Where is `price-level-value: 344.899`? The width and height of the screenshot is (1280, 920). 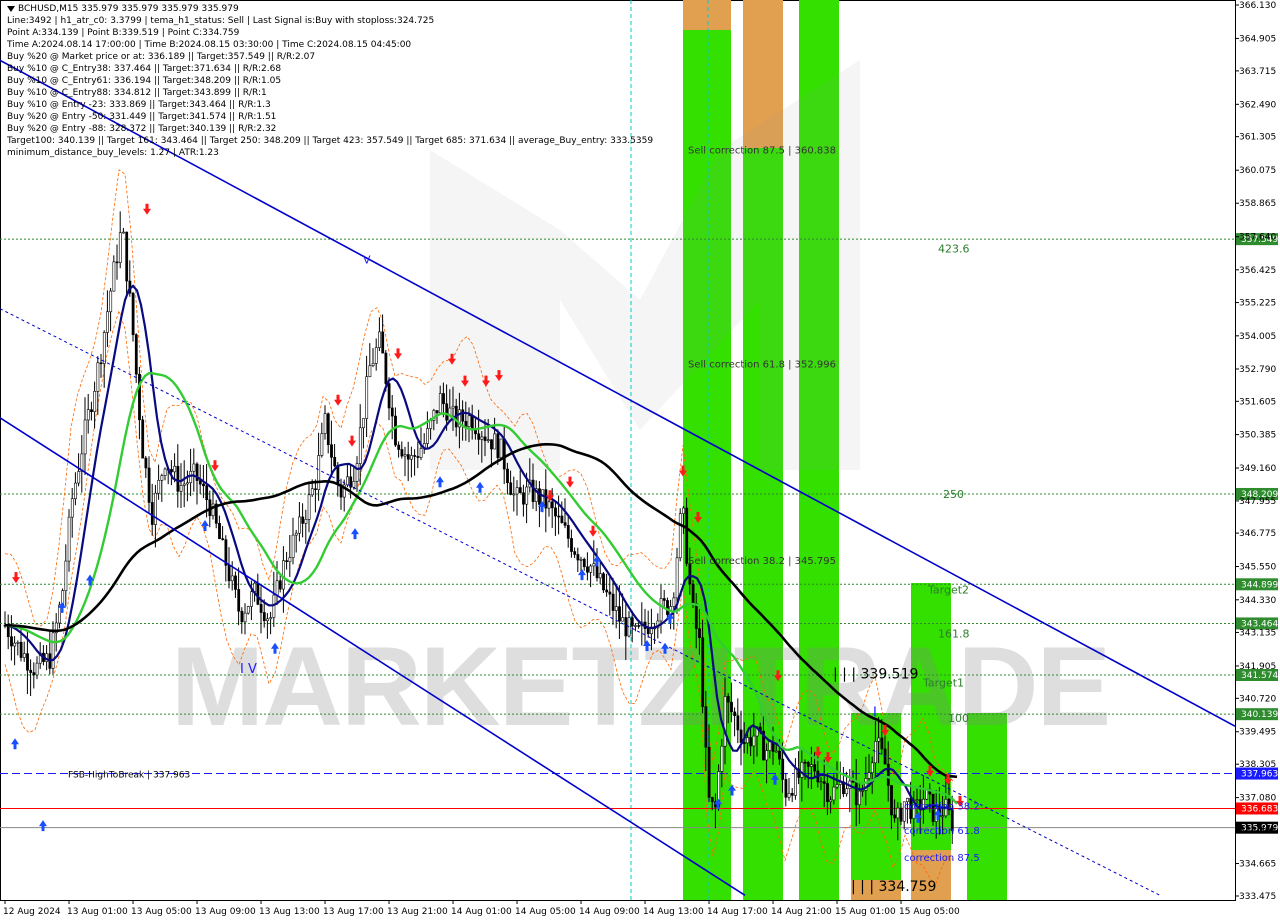 price-level-value: 344.899 is located at coordinates (1259, 585).